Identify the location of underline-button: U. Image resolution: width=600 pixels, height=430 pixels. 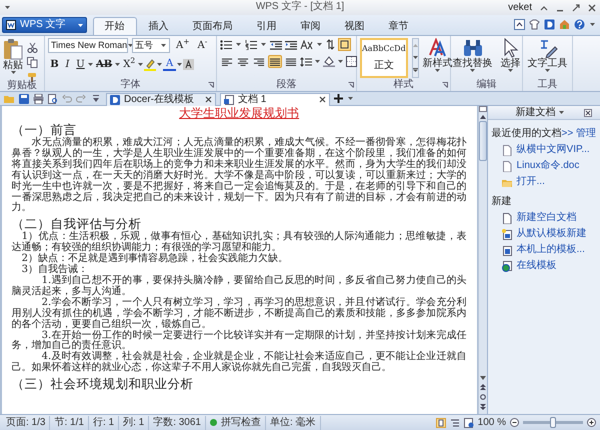
(80, 64).